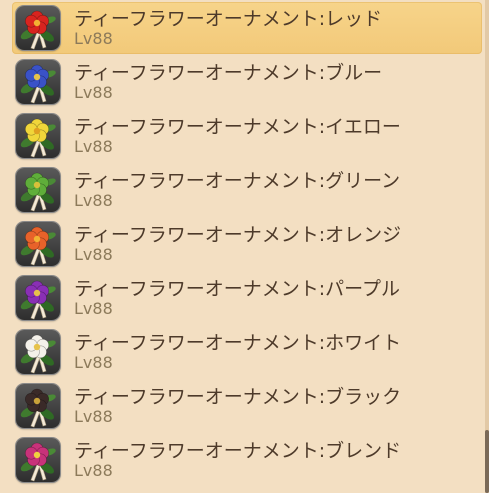 The width and height of the screenshot is (489, 493). Describe the element at coordinates (487, 461) in the screenshot. I see `scrollbar-thumb` at that location.